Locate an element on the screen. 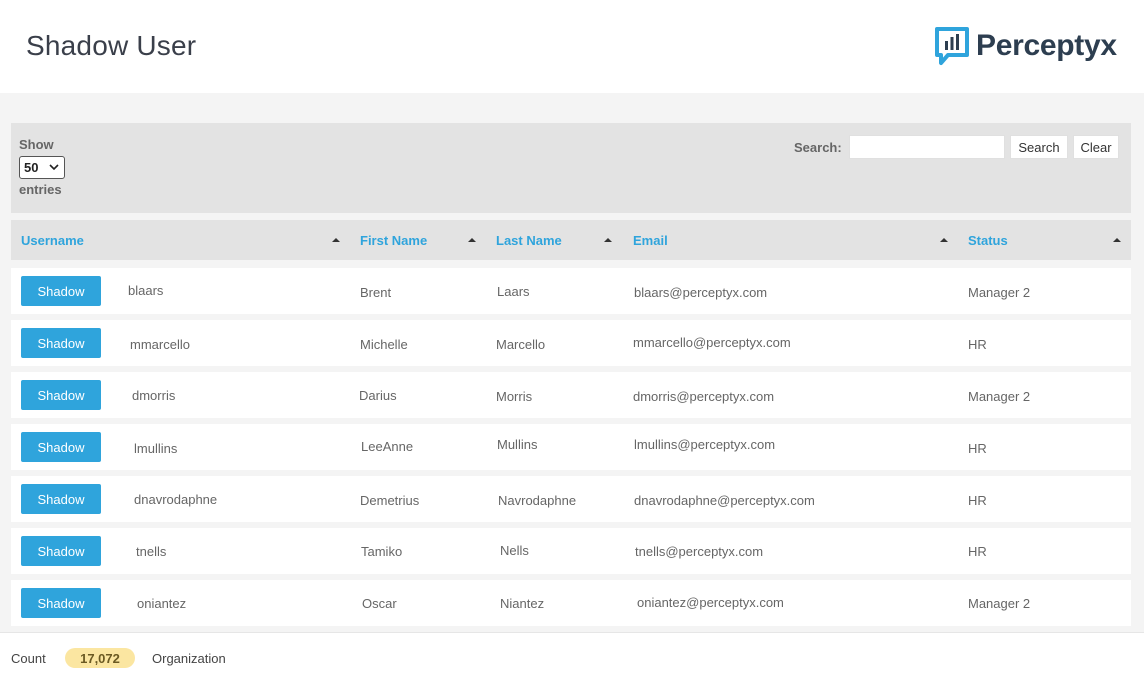 The height and width of the screenshot is (679, 1144). cell-first-name: Brent is located at coordinates (376, 292).